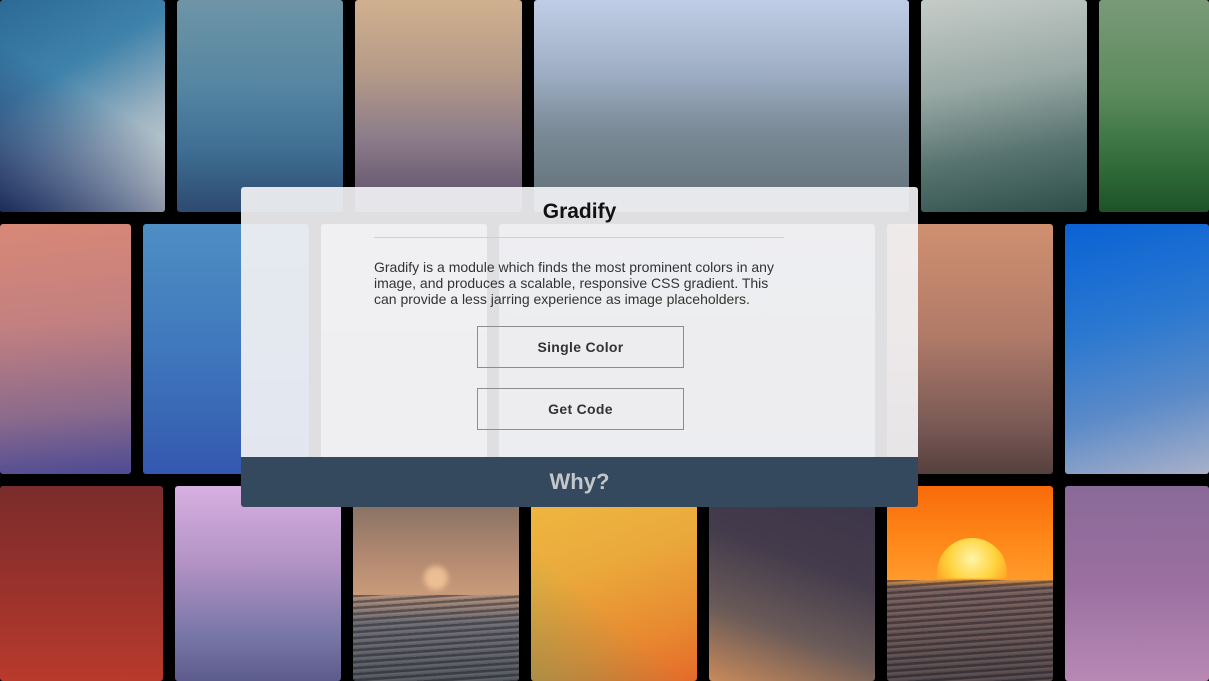 Image resolution: width=1209 pixels, height=681 pixels. Describe the element at coordinates (579, 237) in the screenshot. I see `title-divider` at that location.